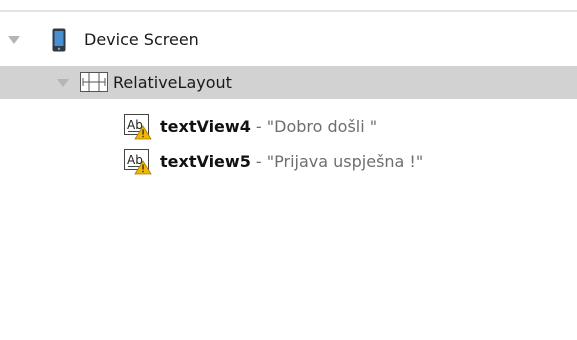  I want to click on widget-id: textView4, so click(205, 126).